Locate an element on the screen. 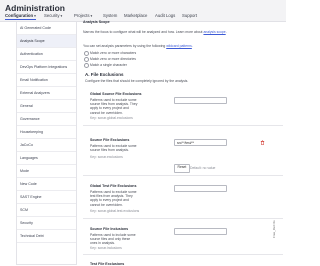 The image size is (320, 266). setting-key: Key: sonar.global.exclusions is located at coordinates (111, 118).